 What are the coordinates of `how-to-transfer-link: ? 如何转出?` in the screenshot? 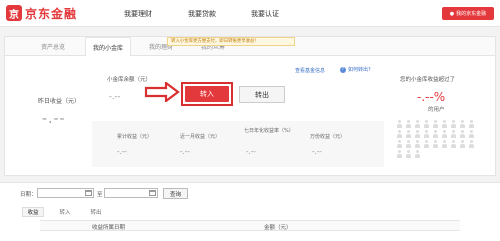 It's located at (355, 69).